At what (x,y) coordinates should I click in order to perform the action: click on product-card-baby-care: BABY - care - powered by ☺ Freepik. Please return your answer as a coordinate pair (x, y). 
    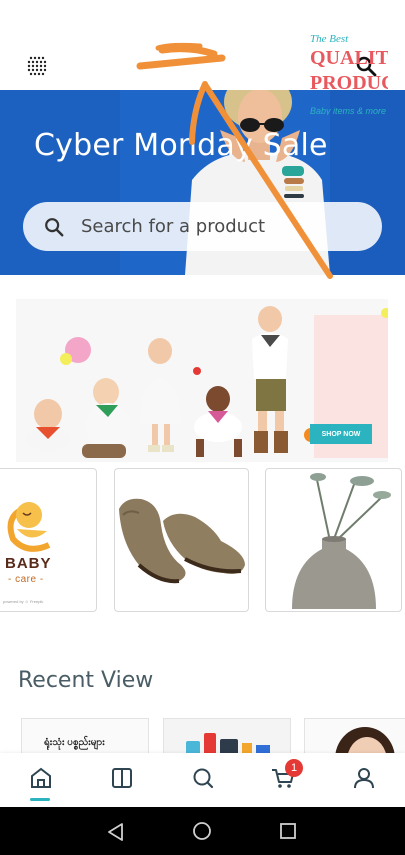
    Looking at the image, I should click on (48, 540).